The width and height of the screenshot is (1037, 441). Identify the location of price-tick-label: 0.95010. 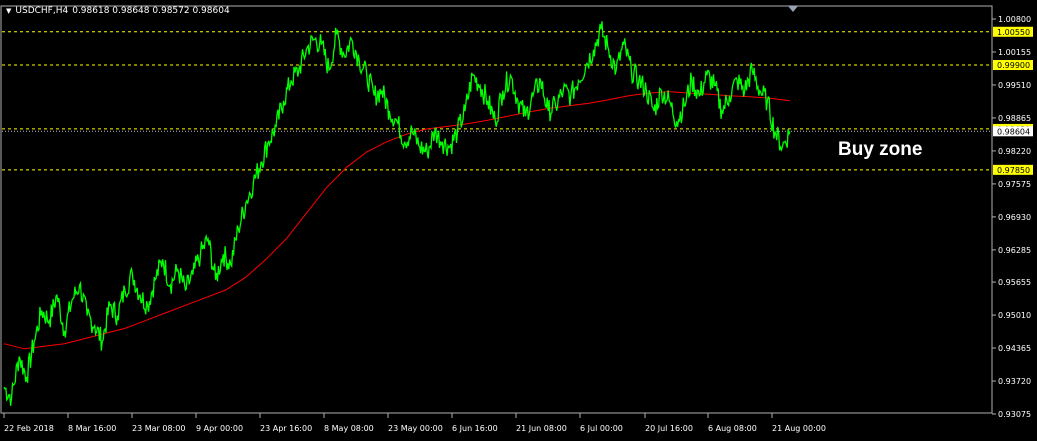
(1014, 315).